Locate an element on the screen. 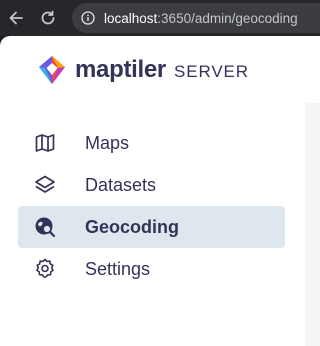 The height and width of the screenshot is (346, 320). map-icon is located at coordinates (45, 143).